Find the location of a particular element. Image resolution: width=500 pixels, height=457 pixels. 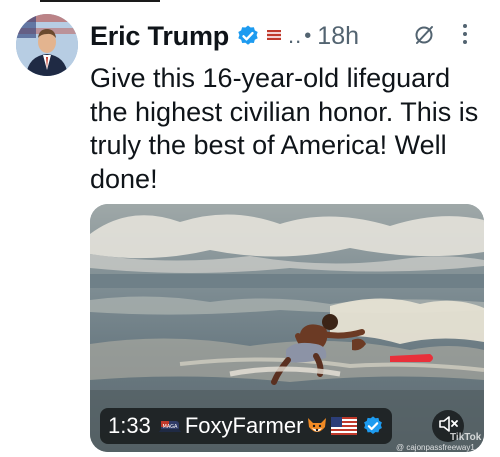

name-truncation: .. is located at coordinates (295, 35).